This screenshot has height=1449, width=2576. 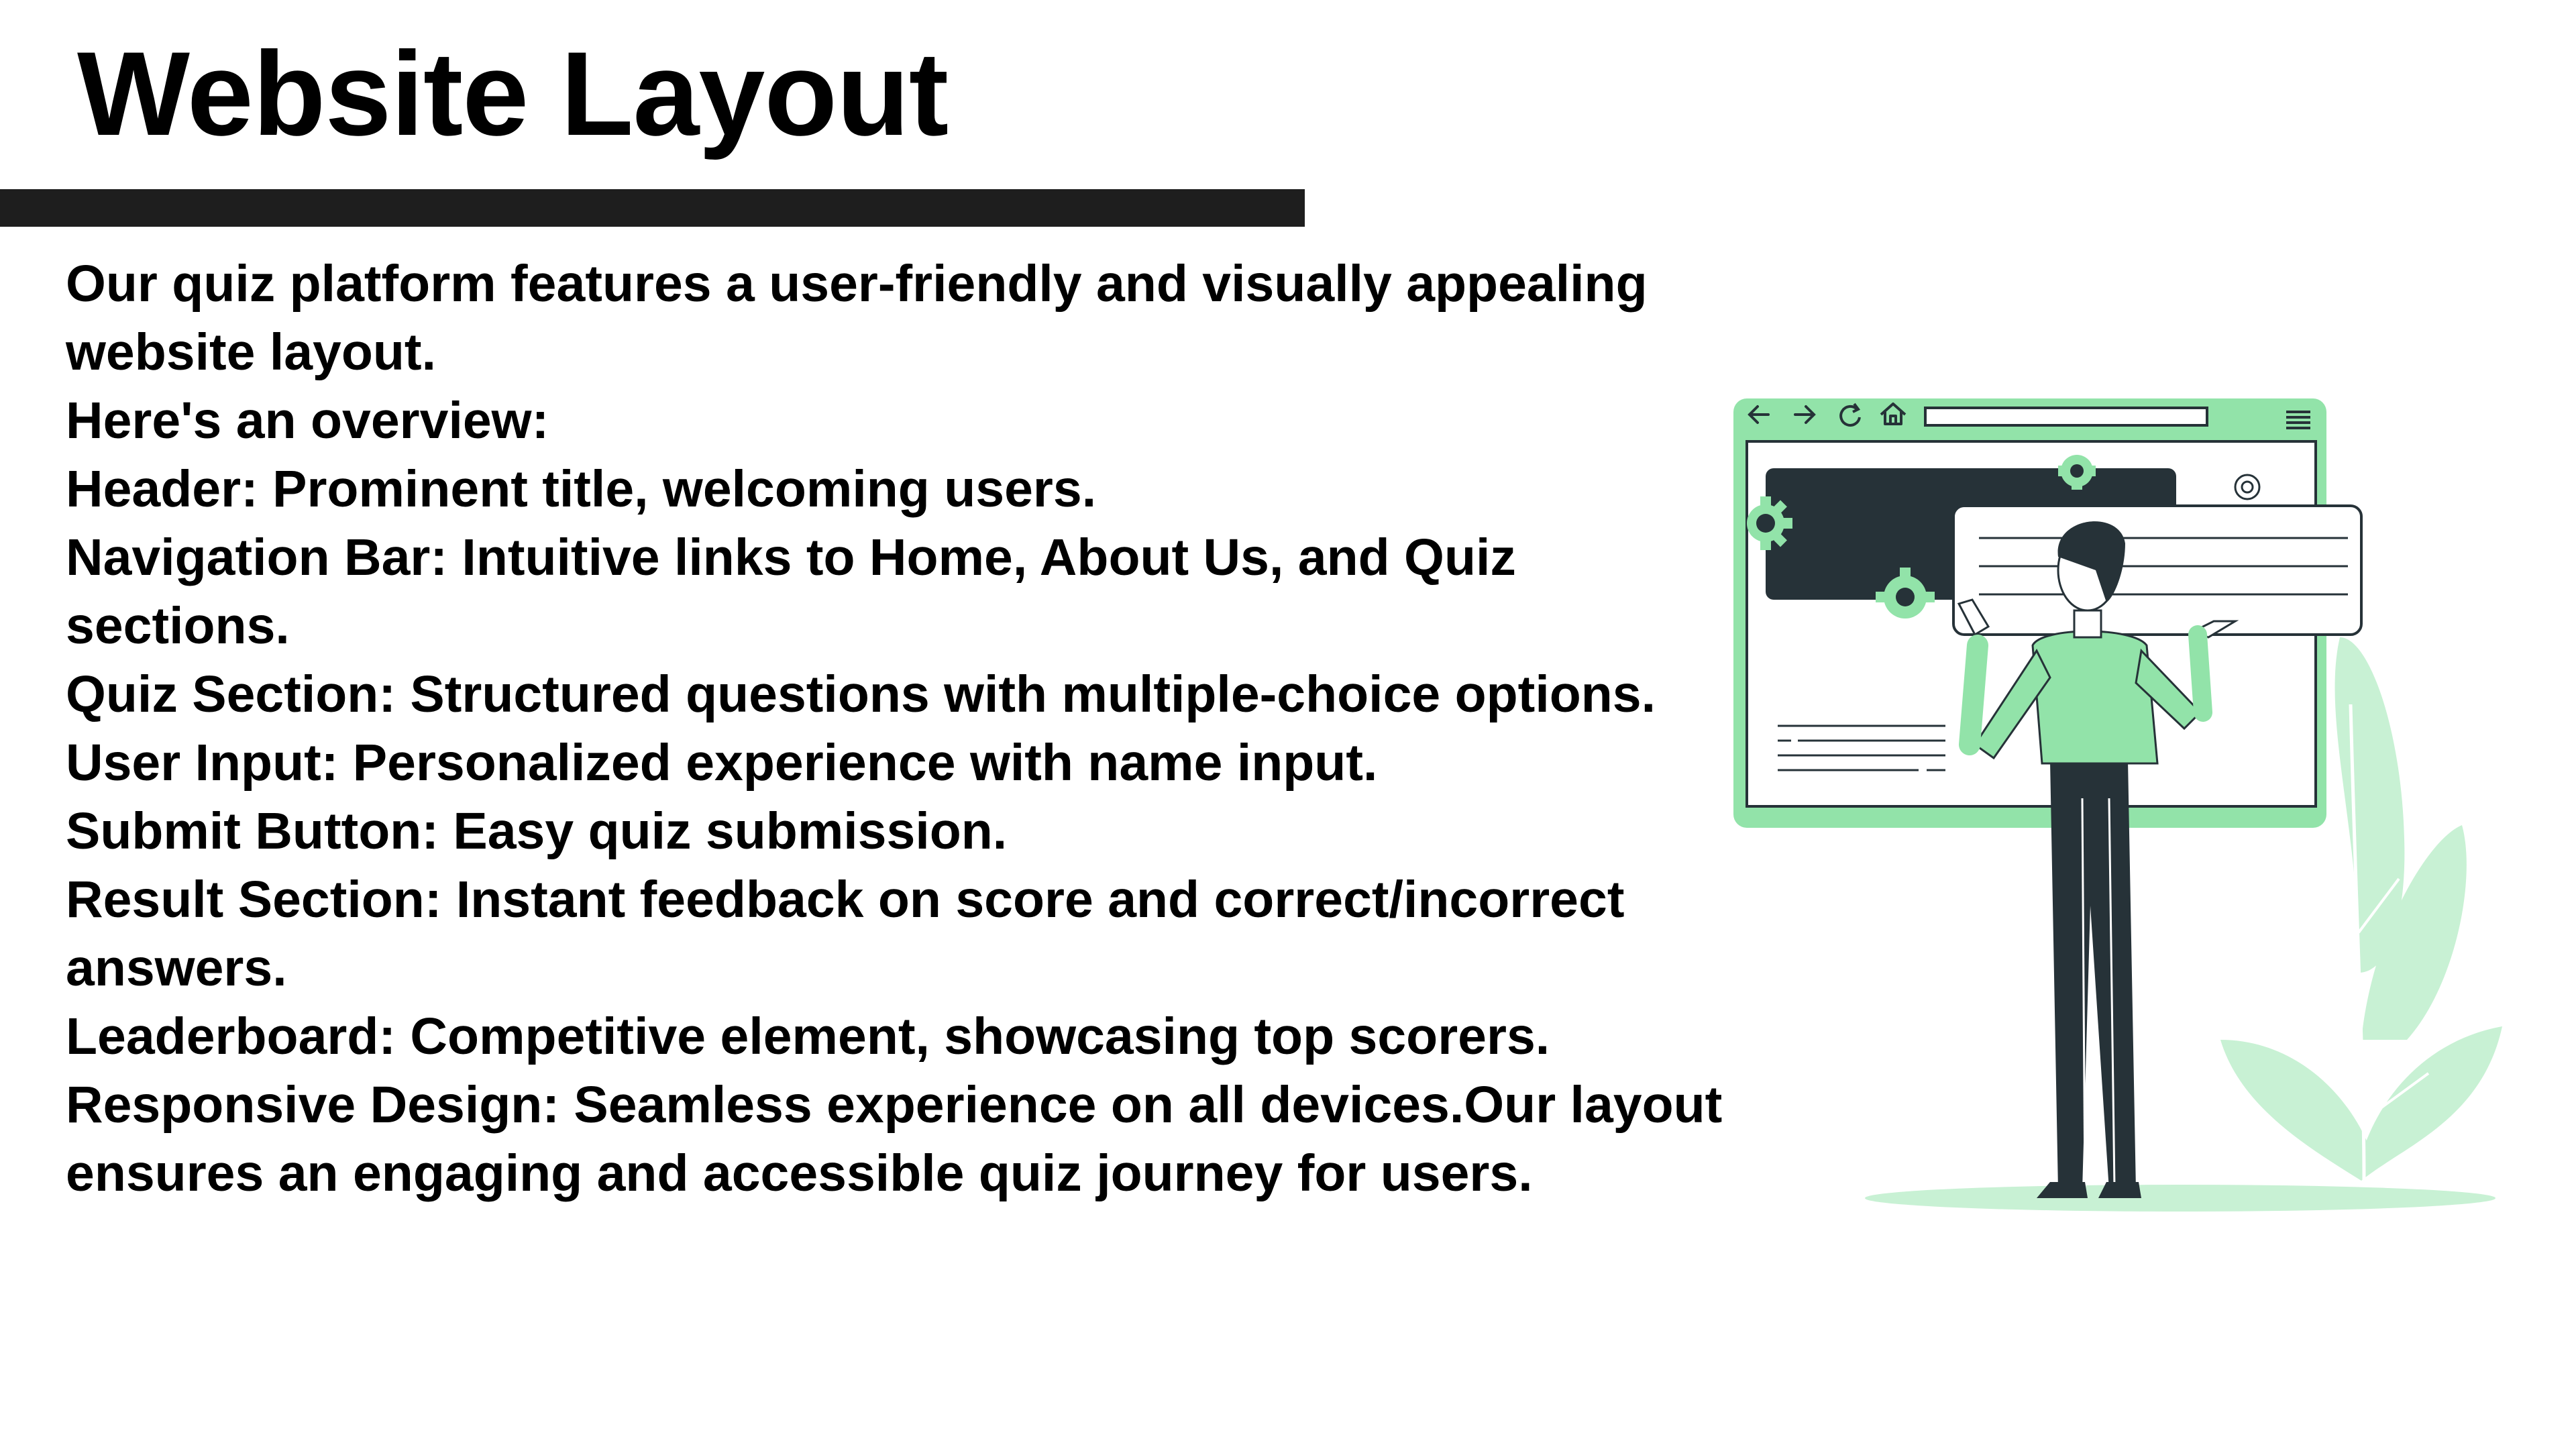 I want to click on title-underline-bar, so click(x=652, y=208).